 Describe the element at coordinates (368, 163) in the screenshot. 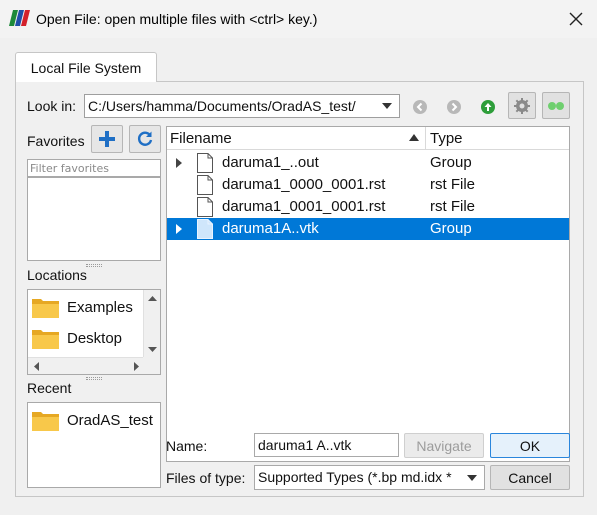

I see `table-row: daruma1_..out Group` at that location.